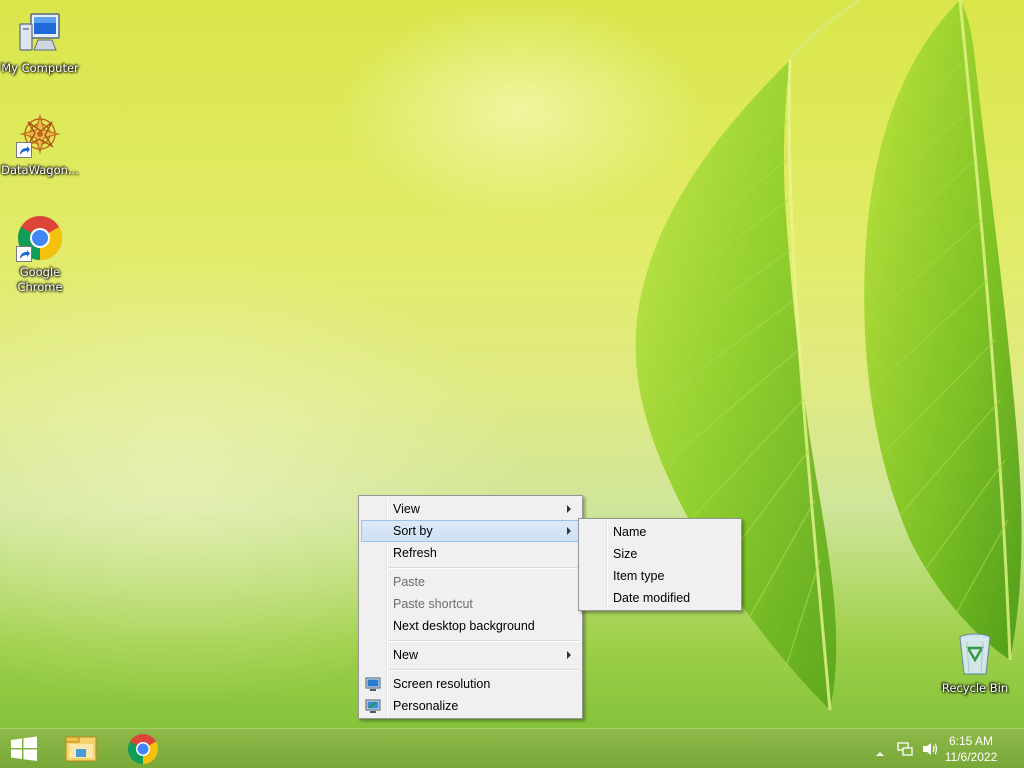 Image resolution: width=1024 pixels, height=773 pixels. What do you see at coordinates (40, 279) in the screenshot?
I see `desktop-icon-label: Google Chrome` at bounding box center [40, 279].